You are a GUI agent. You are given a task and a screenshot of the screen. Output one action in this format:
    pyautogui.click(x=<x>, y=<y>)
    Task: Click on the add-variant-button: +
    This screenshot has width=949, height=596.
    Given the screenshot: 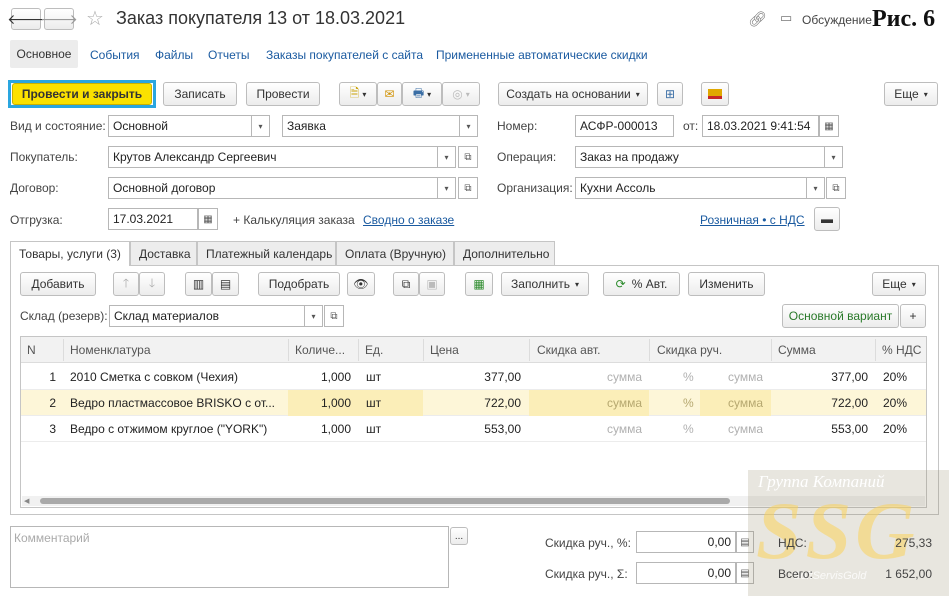 What is the action you would take?
    pyautogui.click(x=913, y=316)
    